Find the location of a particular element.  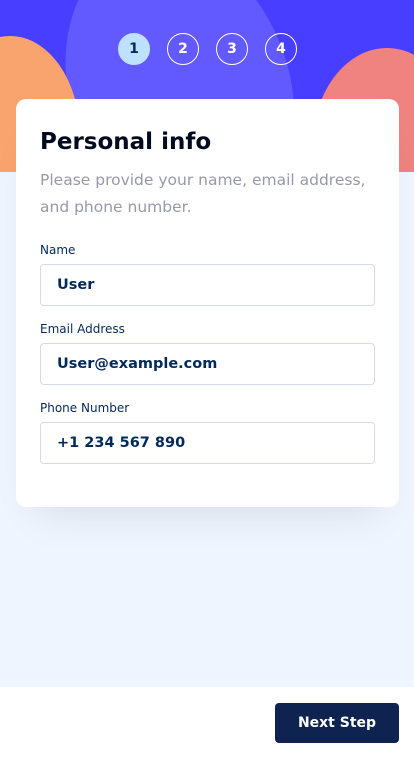

step-1: 1 is located at coordinates (134, 49).